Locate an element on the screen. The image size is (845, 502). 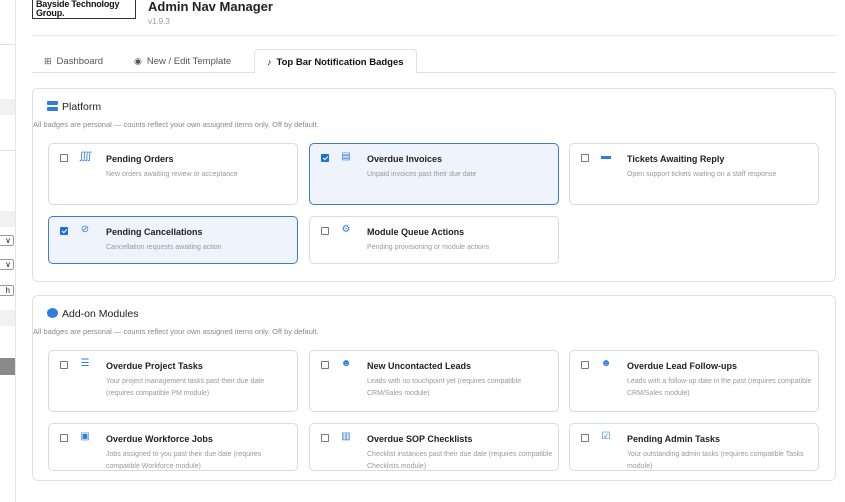
badge-title: Pending Cancellations is located at coordinates (154, 232).